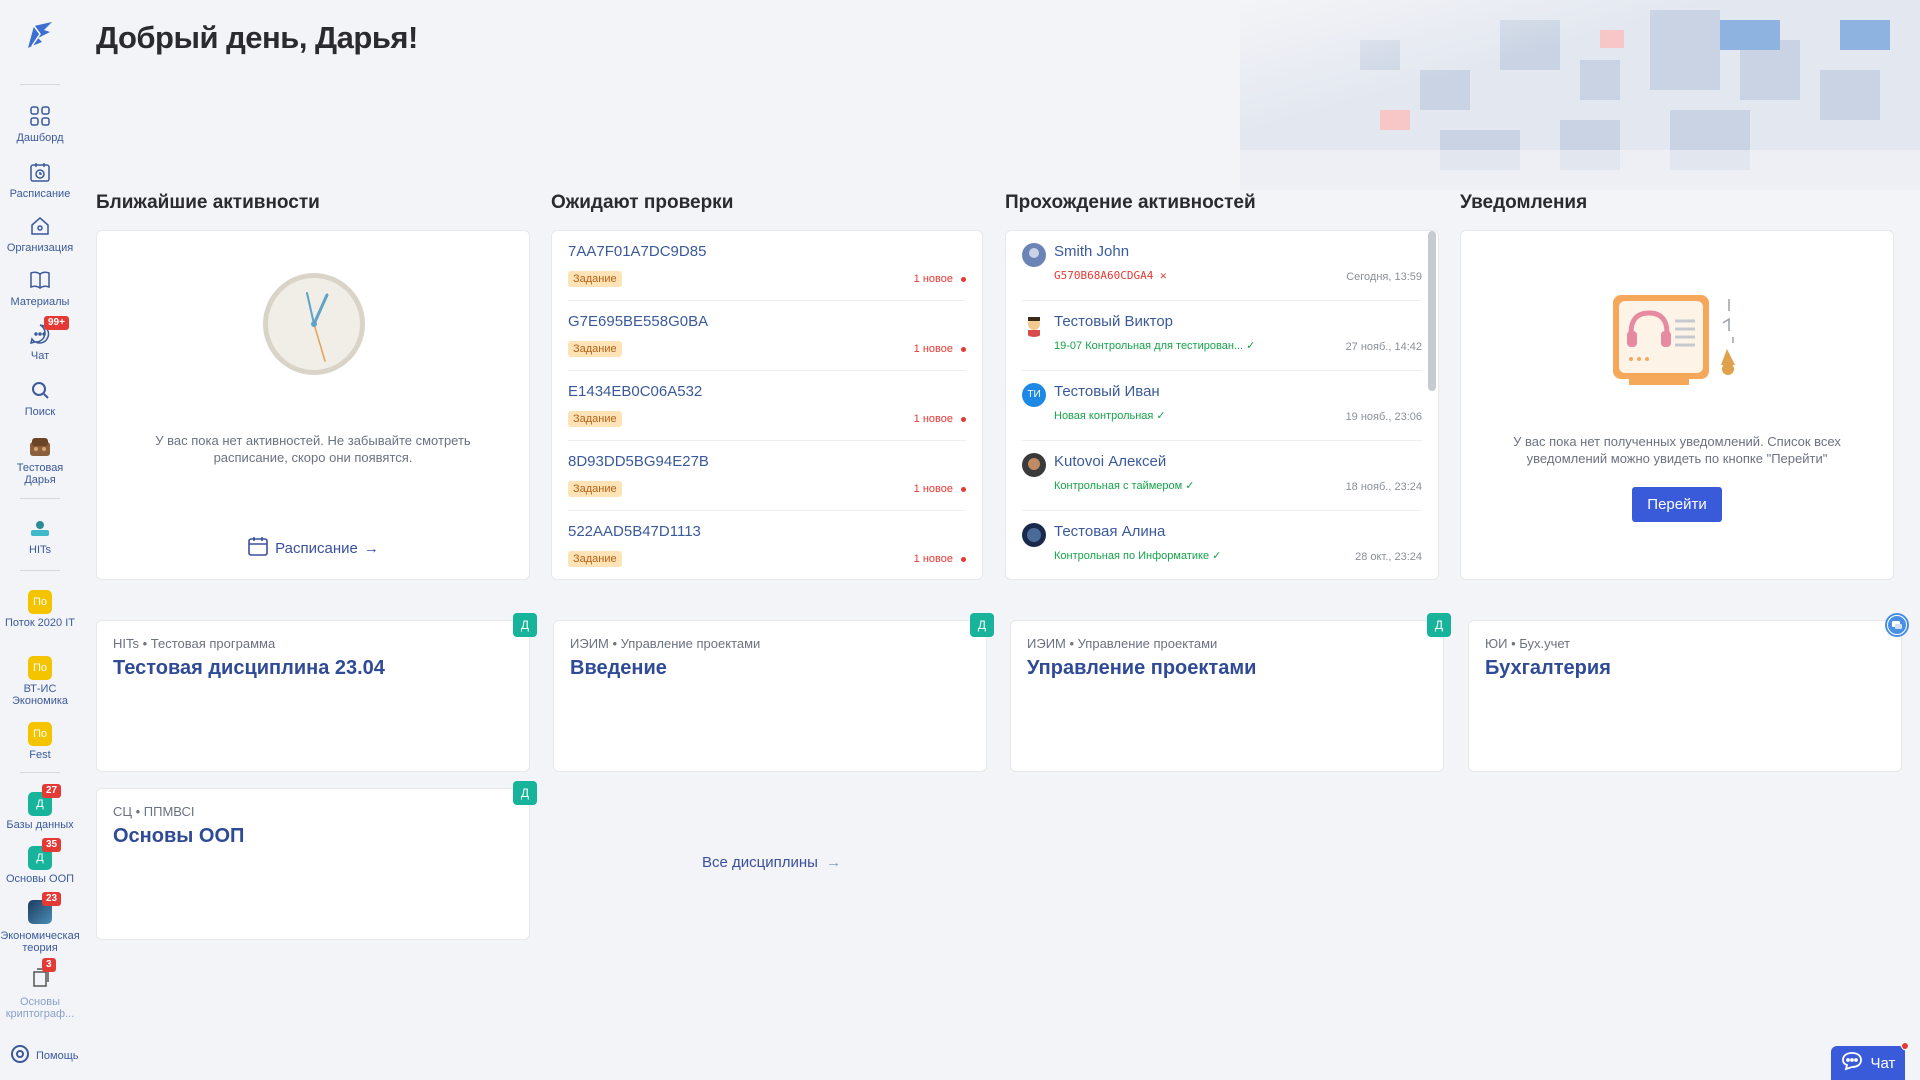  Describe the element at coordinates (635, 391) in the screenshot. I see `review-code: E1434EB0C06A532` at that location.